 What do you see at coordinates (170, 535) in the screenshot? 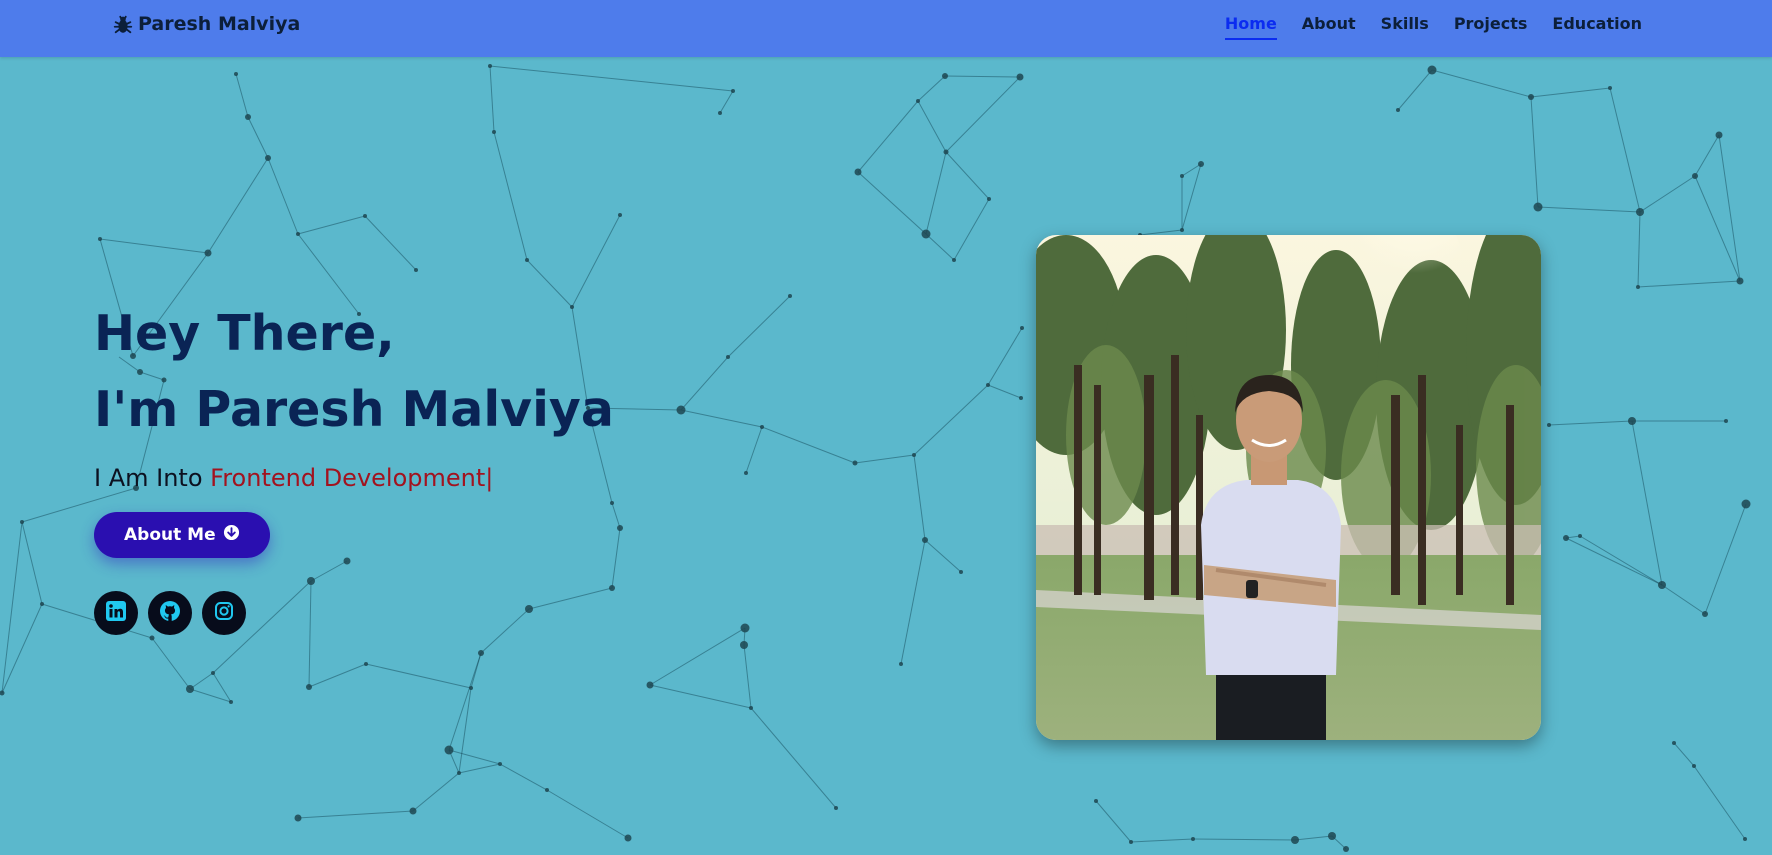
I see `about-me-label: About Me` at bounding box center [170, 535].